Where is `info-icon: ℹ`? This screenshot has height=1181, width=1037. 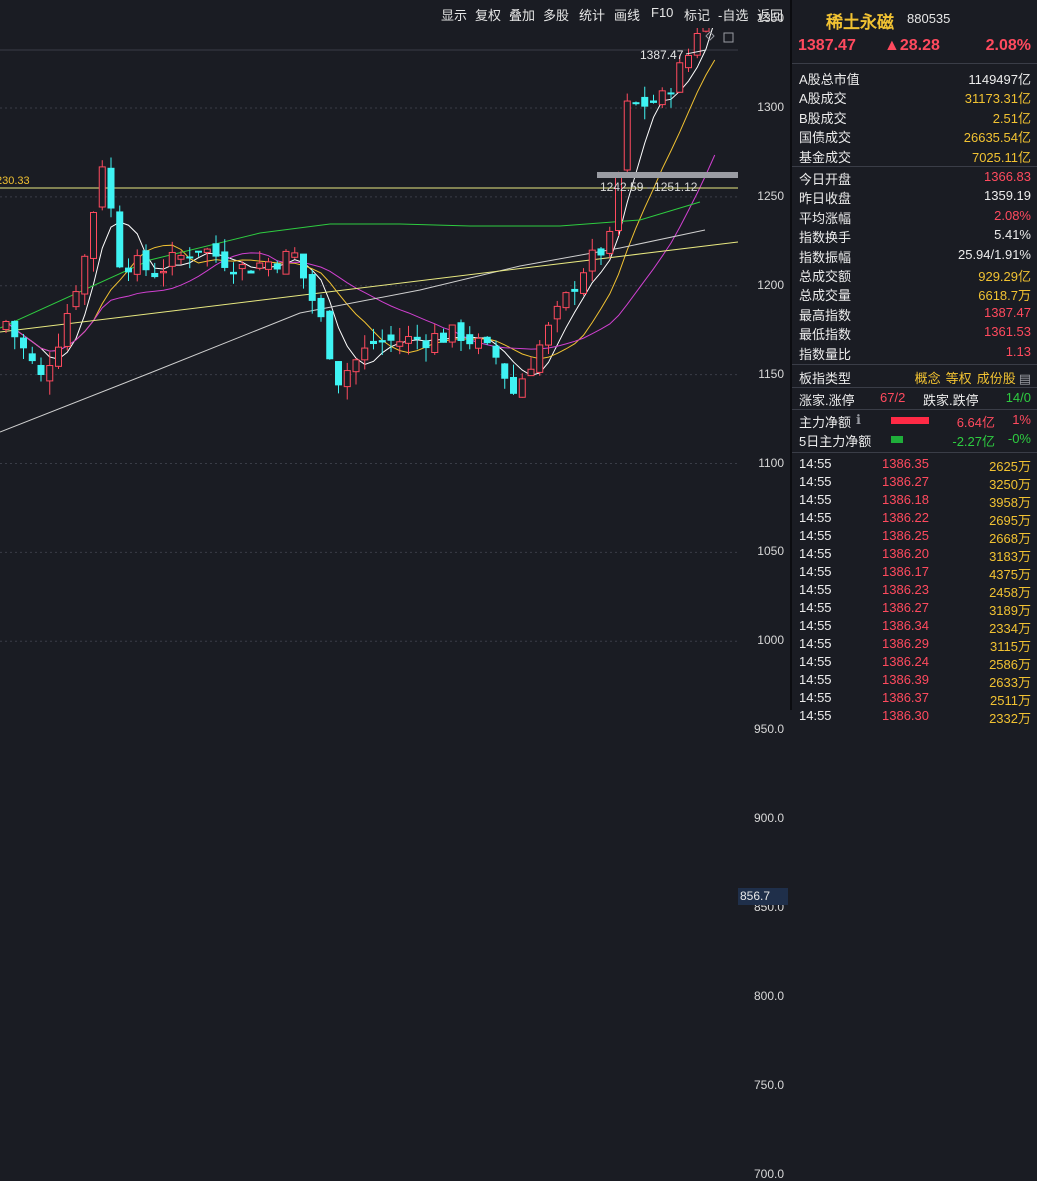 info-icon: ℹ is located at coordinates (858, 420).